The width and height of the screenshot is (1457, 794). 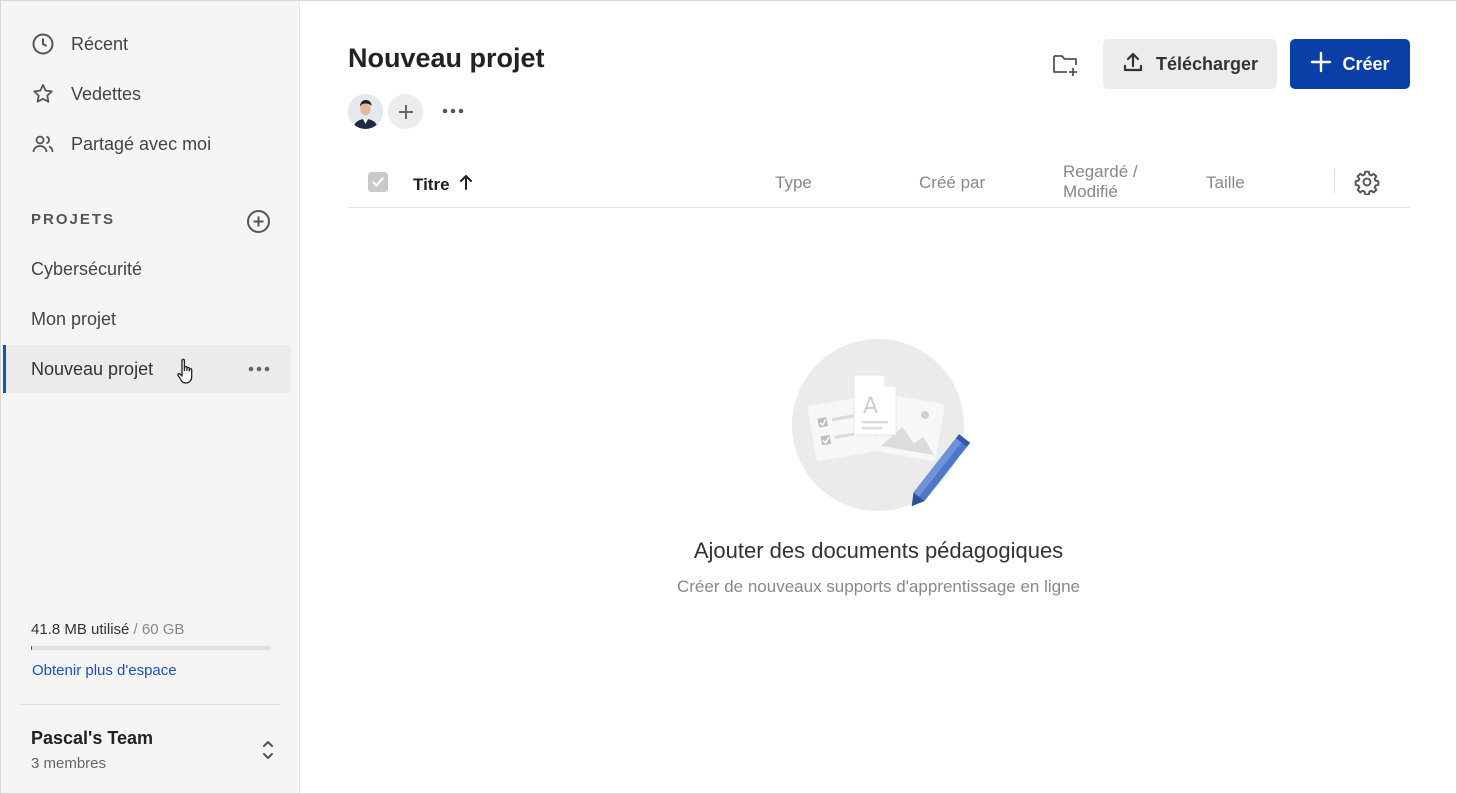 I want to click on column-header-title-label: Titre, so click(x=431, y=184).